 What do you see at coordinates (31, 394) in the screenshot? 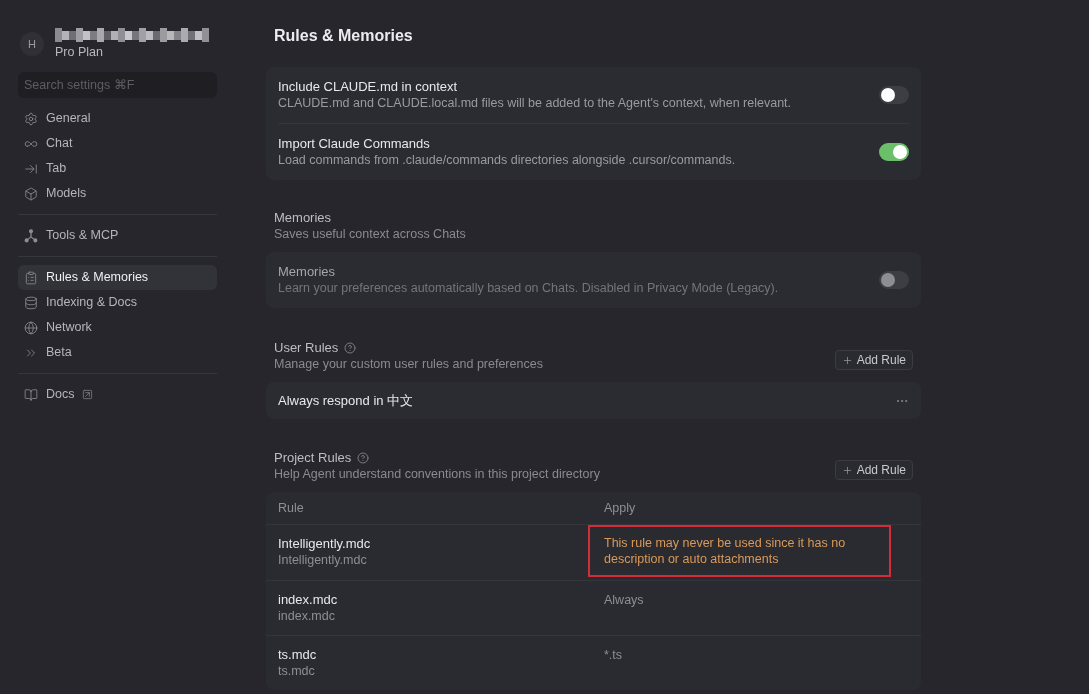
I see `book-icon` at bounding box center [31, 394].